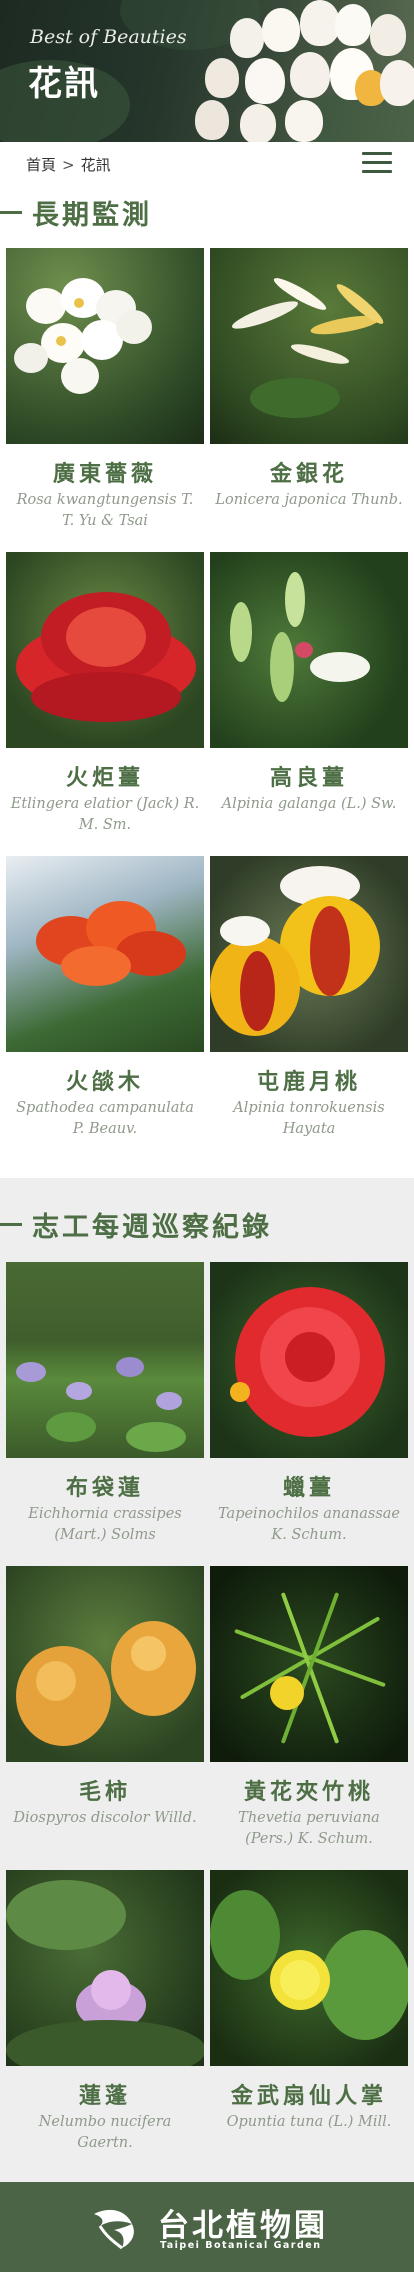  I want to click on hero-subtitle: Best of Beauties, so click(108, 37).